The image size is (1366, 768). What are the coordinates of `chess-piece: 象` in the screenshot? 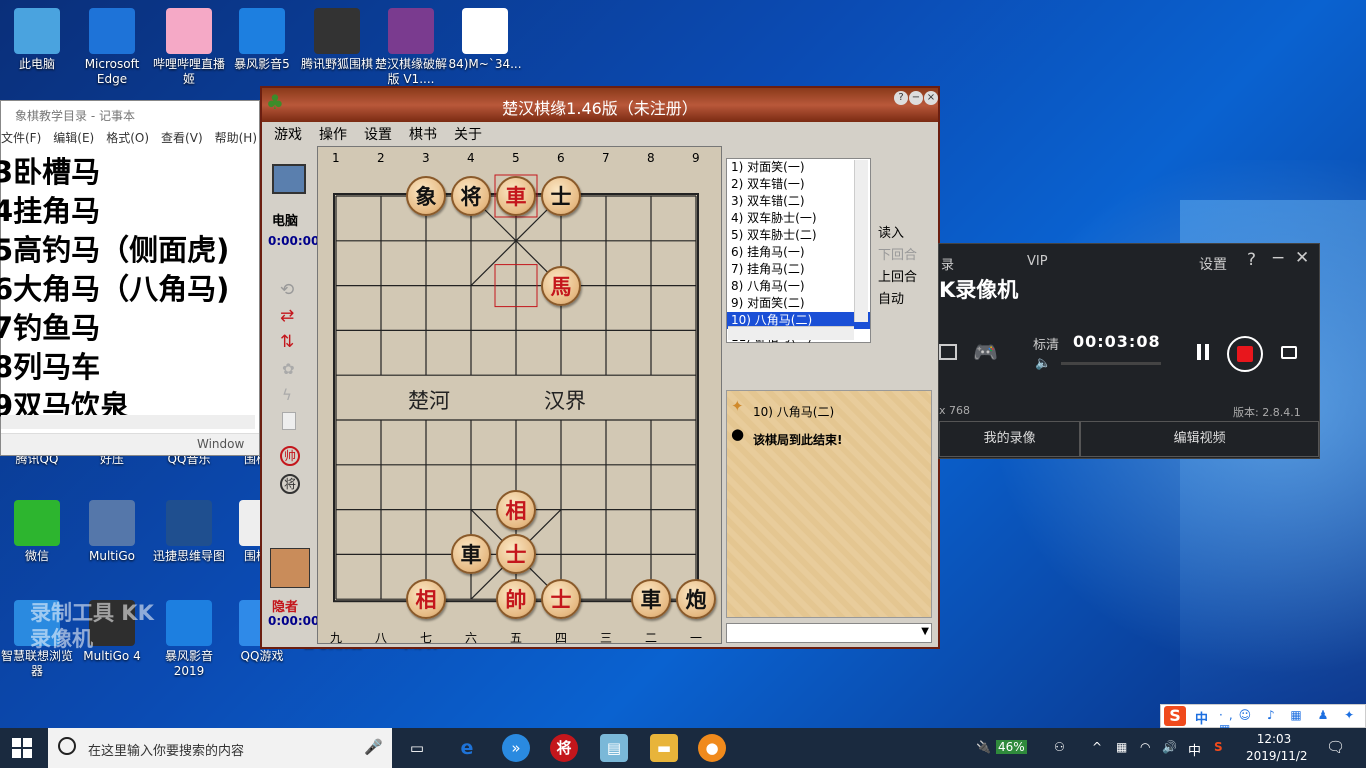 It's located at (426, 196).